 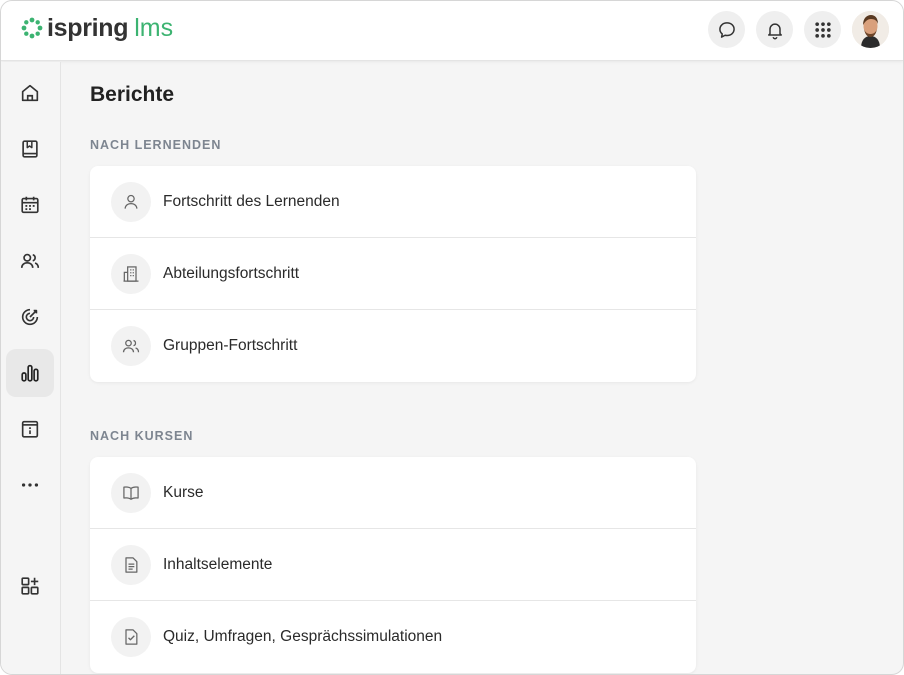 I want to click on report-group-progress: Gruppen-Fortschritt, so click(x=393, y=346).